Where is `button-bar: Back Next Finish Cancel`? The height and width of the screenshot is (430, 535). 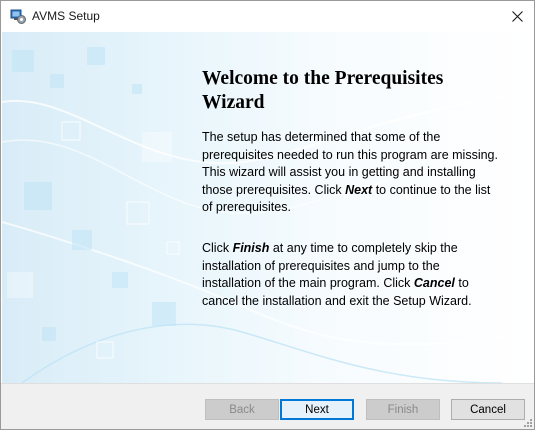
button-bar: Back Next Finish Cancel is located at coordinates (267, 406).